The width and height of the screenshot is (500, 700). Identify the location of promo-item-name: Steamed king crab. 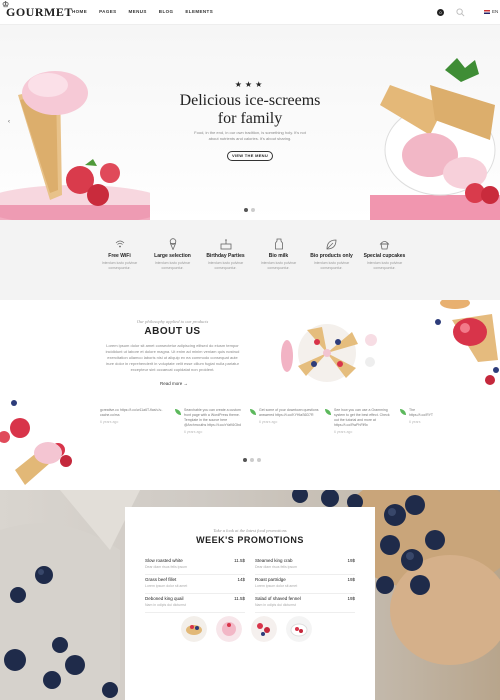
(274, 560).